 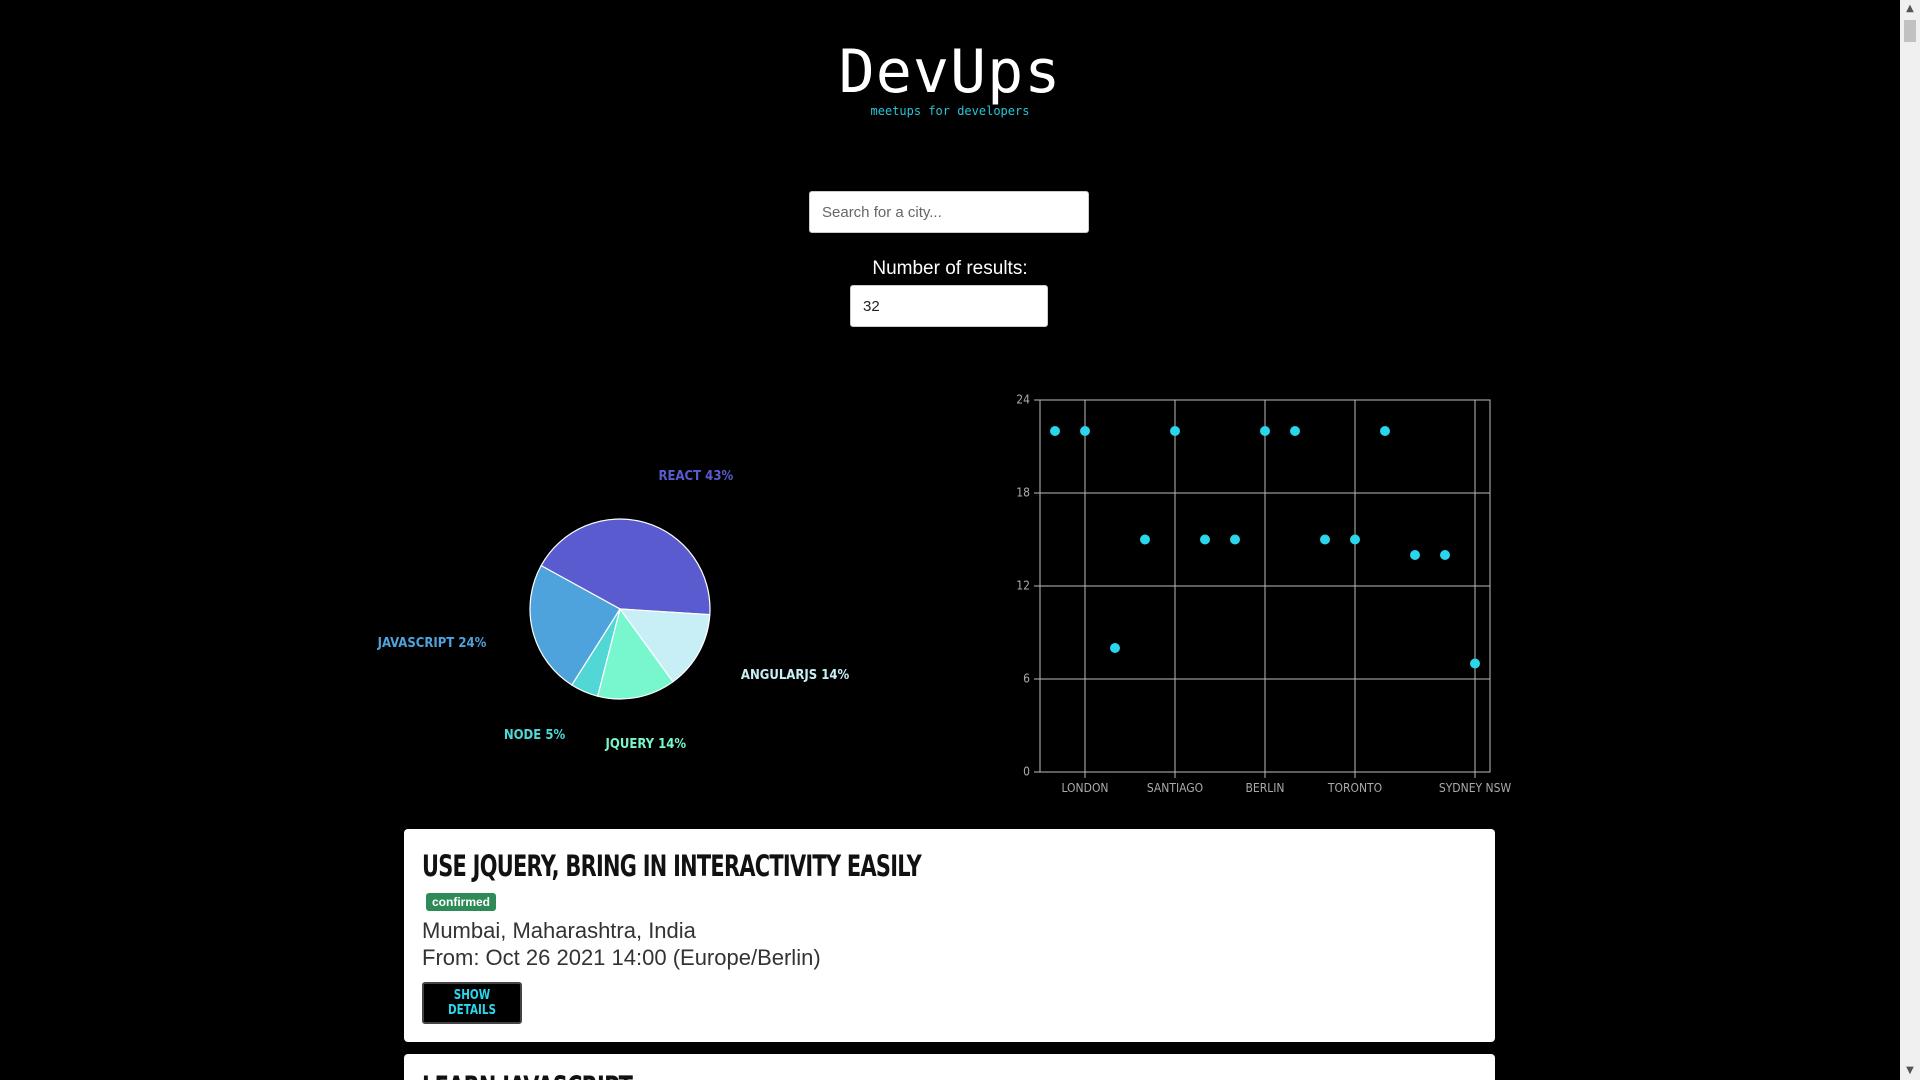 What do you see at coordinates (1026, 772) in the screenshot?
I see `y-tick-label: 0` at bounding box center [1026, 772].